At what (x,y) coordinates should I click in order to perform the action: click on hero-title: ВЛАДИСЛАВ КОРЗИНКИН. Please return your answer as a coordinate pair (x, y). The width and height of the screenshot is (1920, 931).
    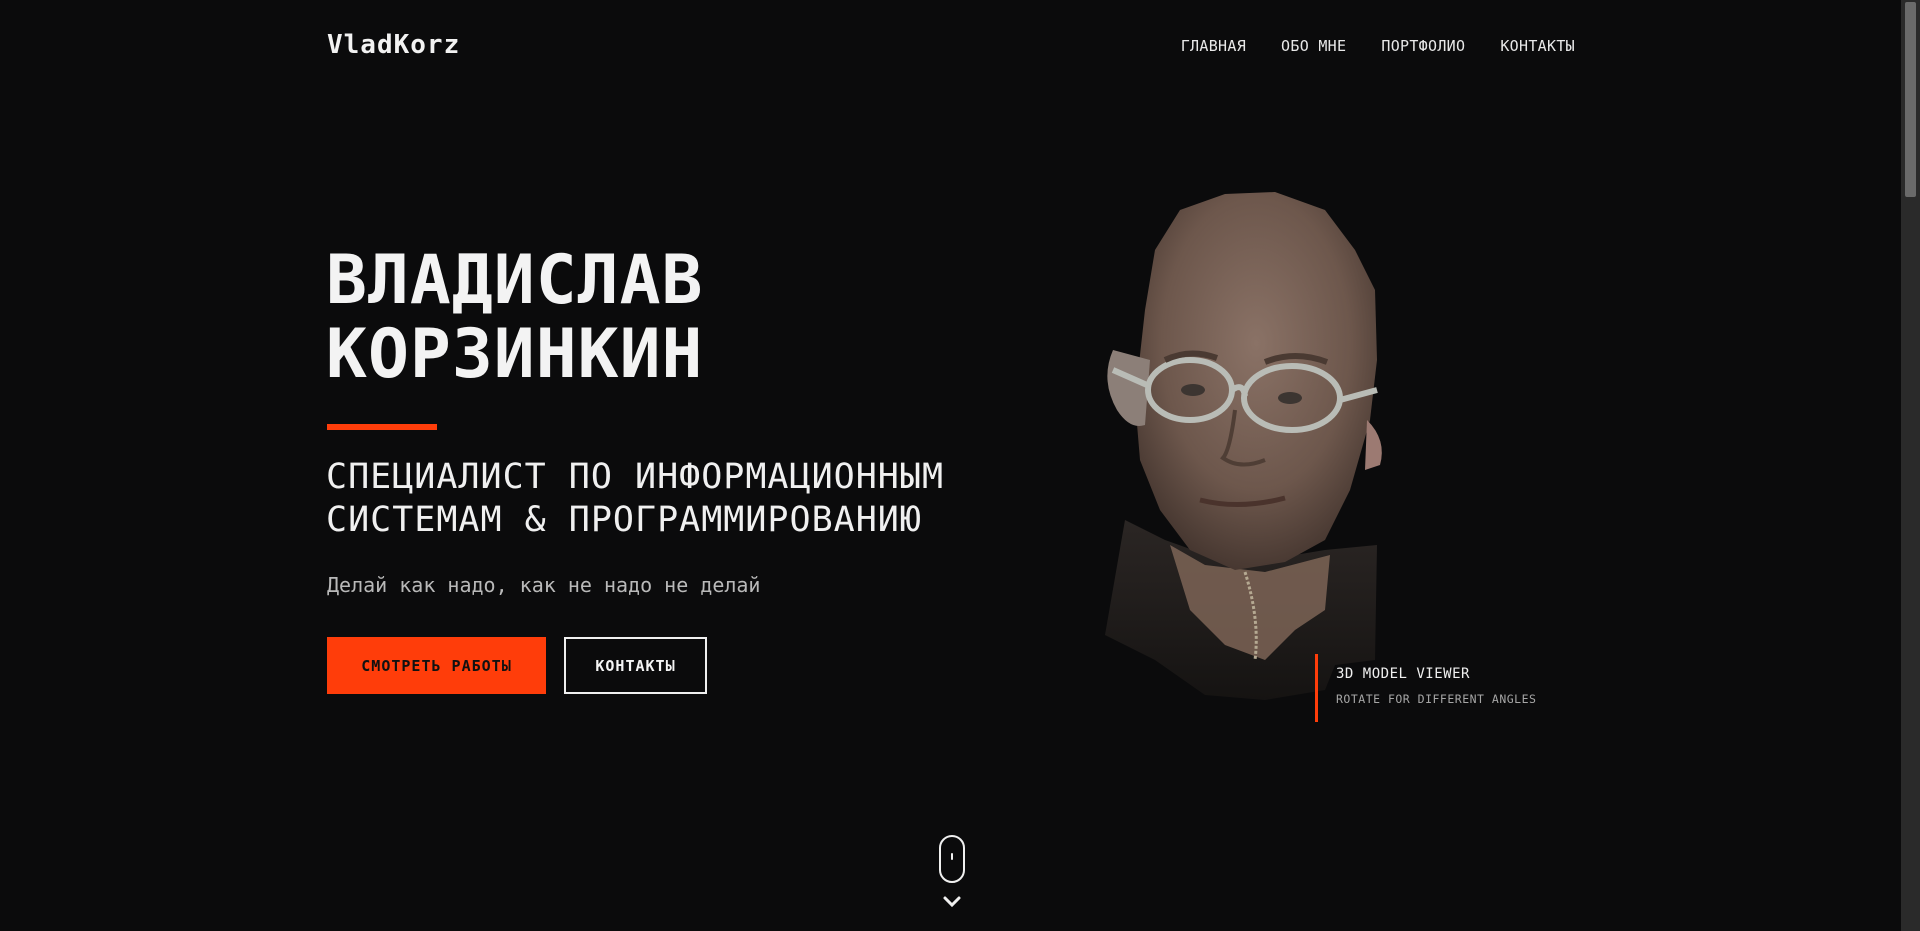
    Looking at the image, I should click on (514, 318).